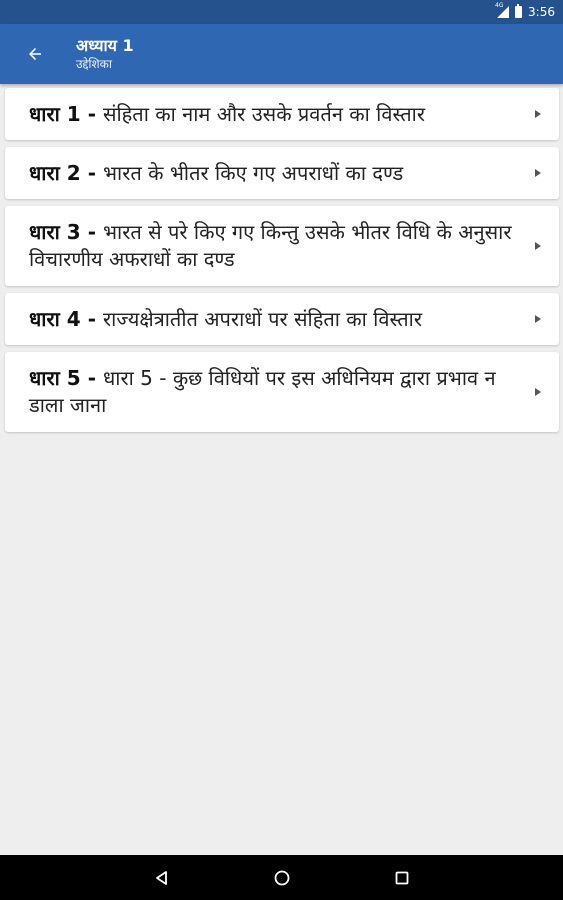  Describe the element at coordinates (55, 378) in the screenshot. I see `section-label: धारा 5` at that location.